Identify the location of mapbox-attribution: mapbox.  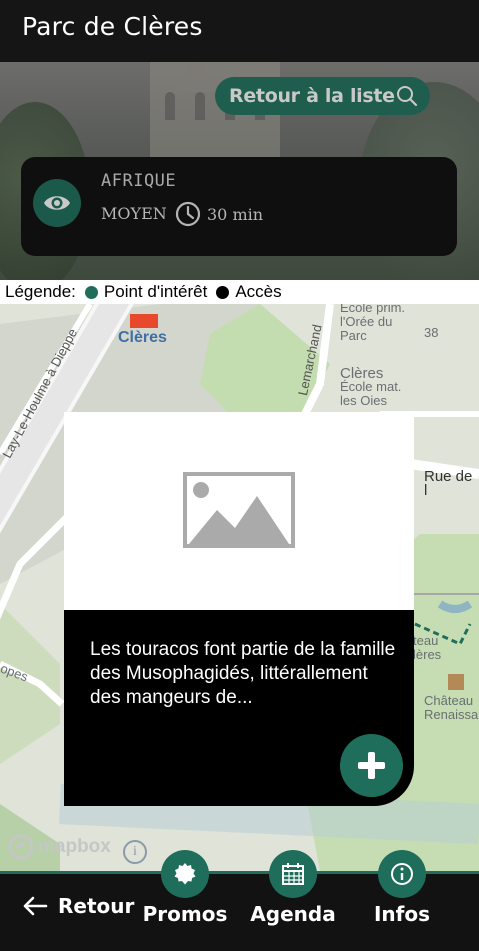
(59, 847).